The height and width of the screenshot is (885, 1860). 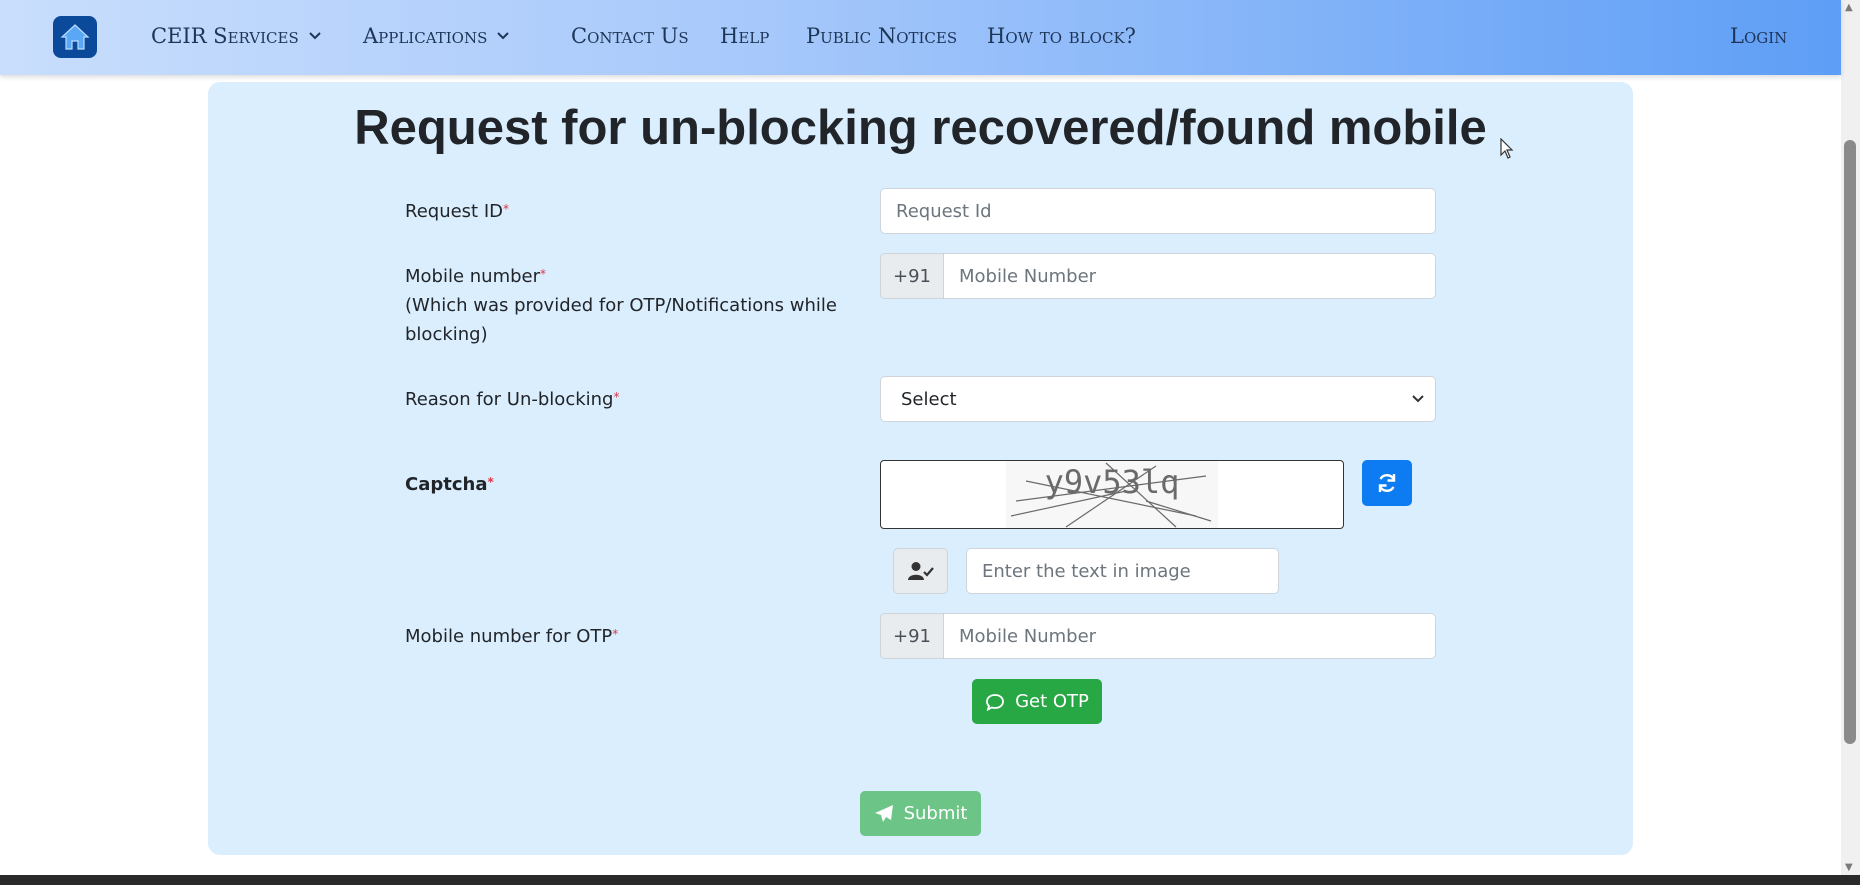 I want to click on mouse-cursor-icon, so click(x=1507, y=148).